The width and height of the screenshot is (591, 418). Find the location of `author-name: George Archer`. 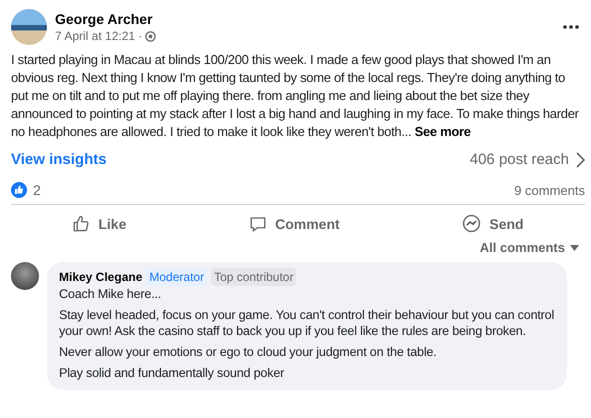

author-name: George Archer is located at coordinates (305, 19).